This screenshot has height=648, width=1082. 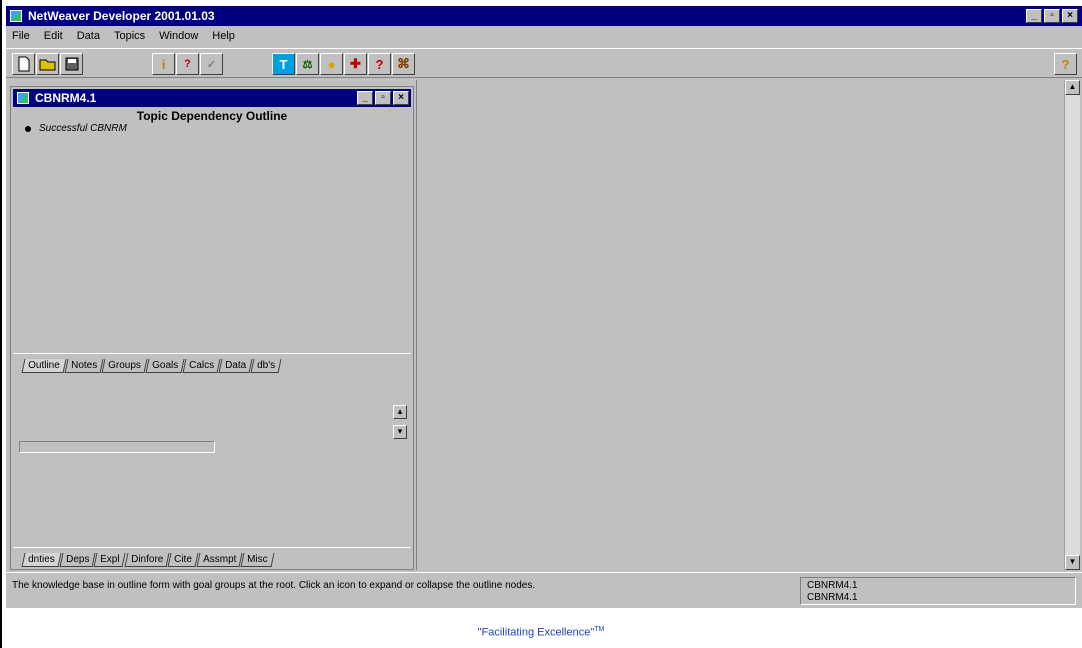 I want to click on vertical-scrollbar: ▲ ▼, so click(x=1072, y=325).